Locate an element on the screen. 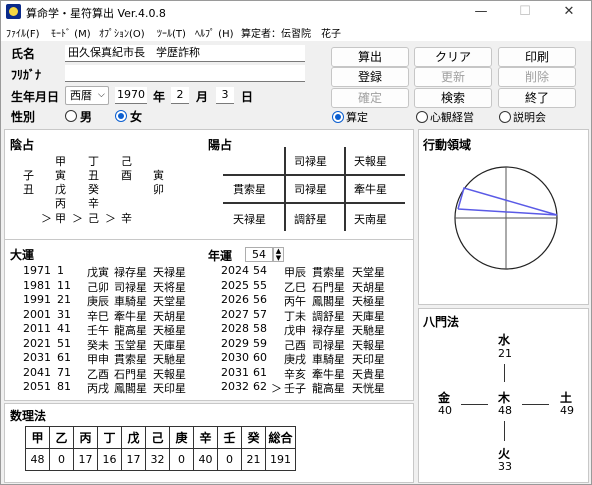 This screenshot has height=485, width=592. taiun-cell: 2051 is located at coordinates (37, 386).